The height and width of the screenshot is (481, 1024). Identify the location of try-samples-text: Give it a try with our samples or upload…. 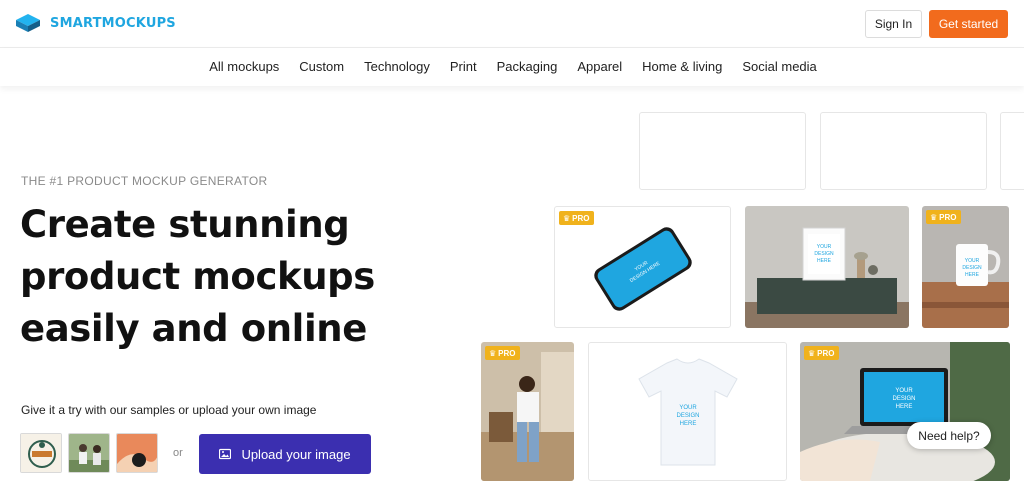
(169, 410).